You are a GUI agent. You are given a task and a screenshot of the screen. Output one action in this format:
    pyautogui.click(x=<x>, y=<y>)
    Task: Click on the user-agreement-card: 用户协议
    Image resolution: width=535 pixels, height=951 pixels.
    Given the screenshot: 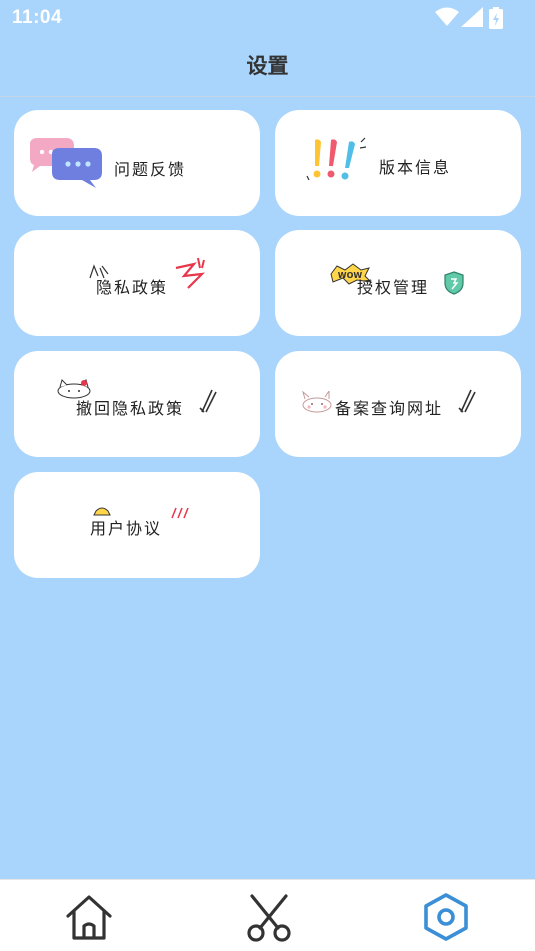 What is the action you would take?
    pyautogui.click(x=137, y=525)
    